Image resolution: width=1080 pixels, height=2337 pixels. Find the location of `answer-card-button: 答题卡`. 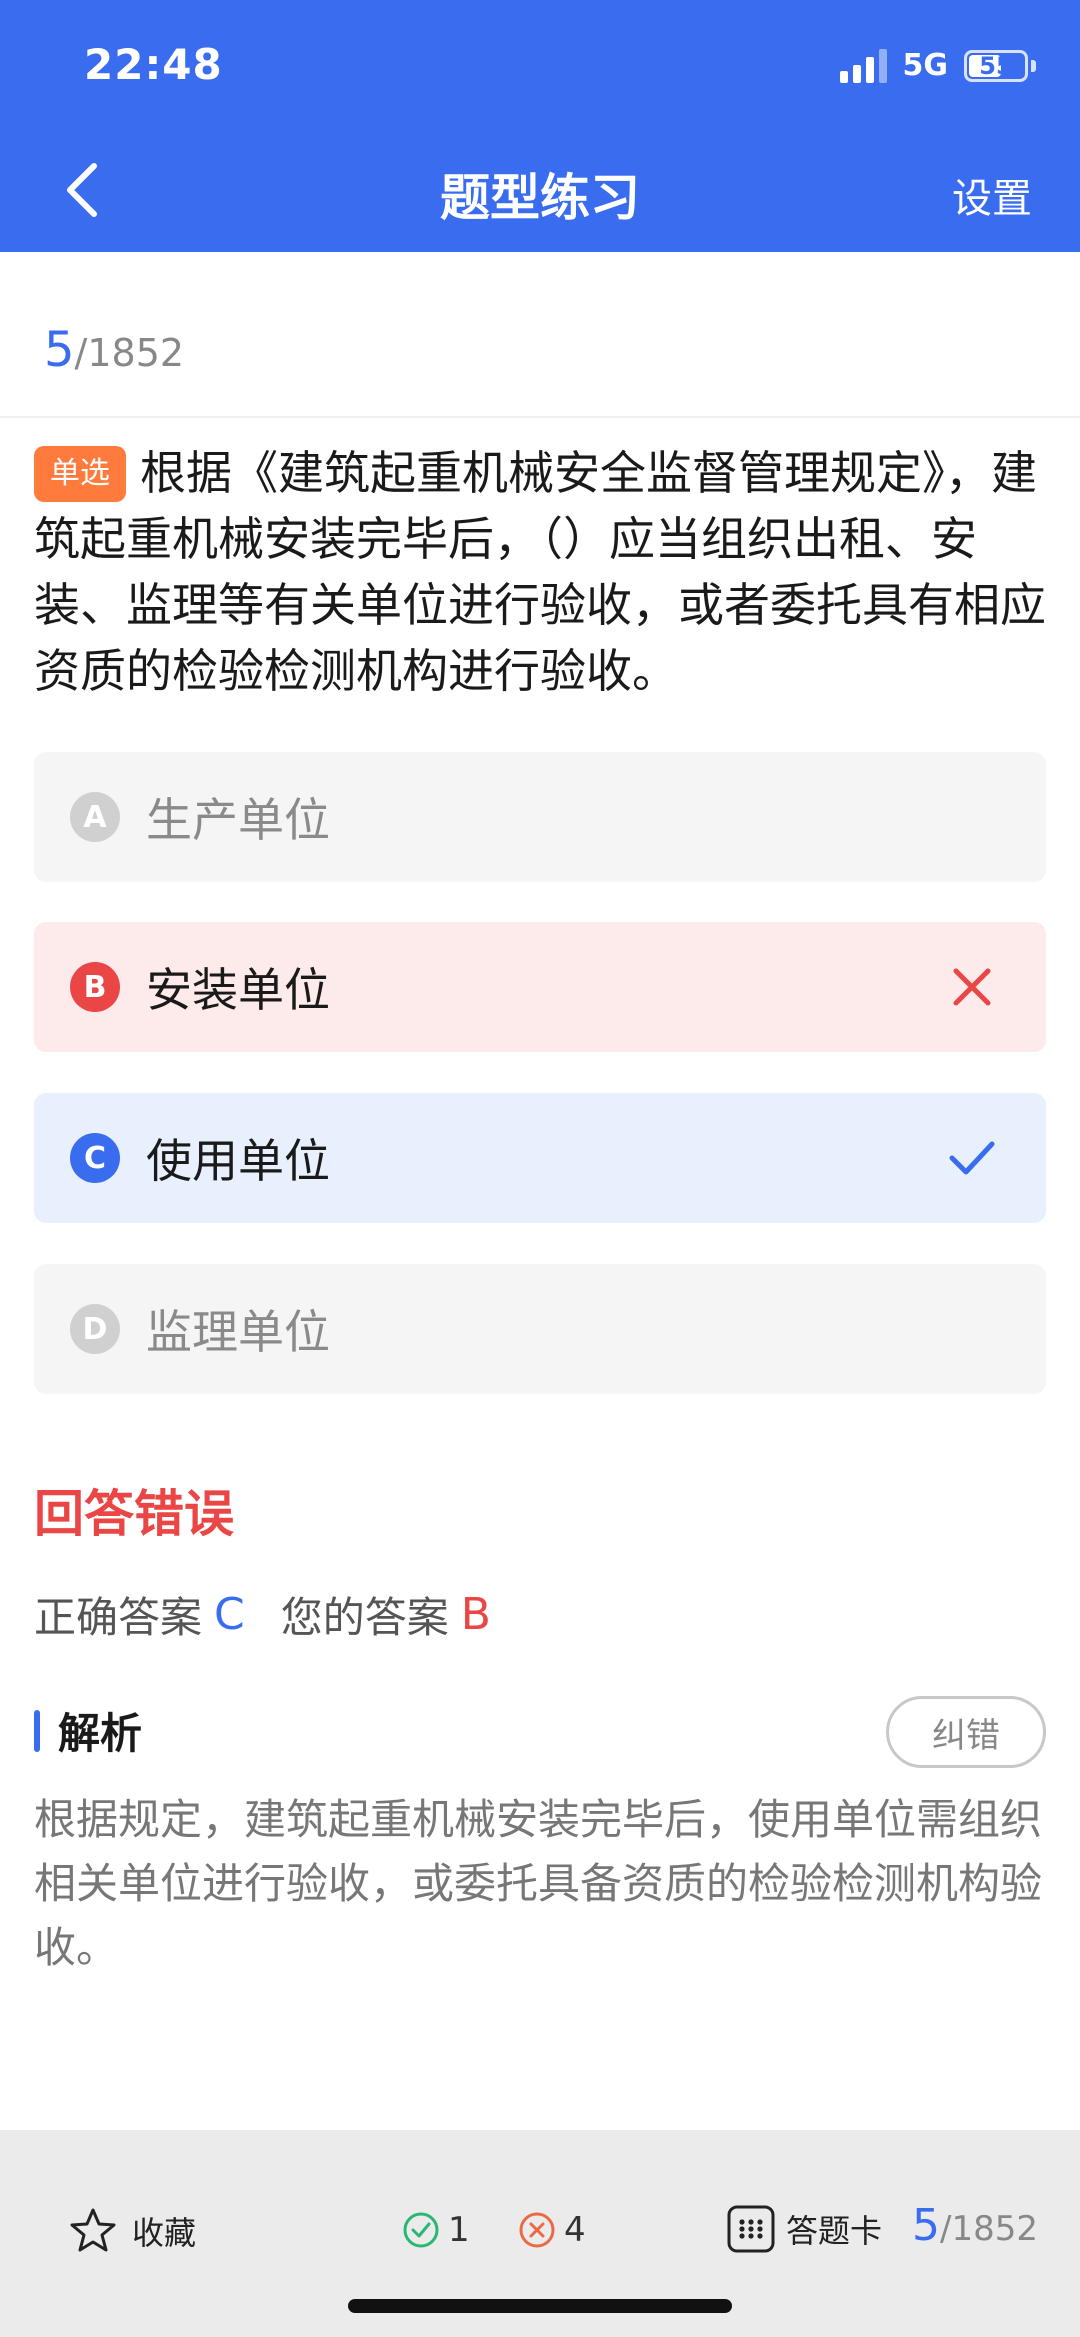

answer-card-button: 答题卡 is located at coordinates (804, 2229).